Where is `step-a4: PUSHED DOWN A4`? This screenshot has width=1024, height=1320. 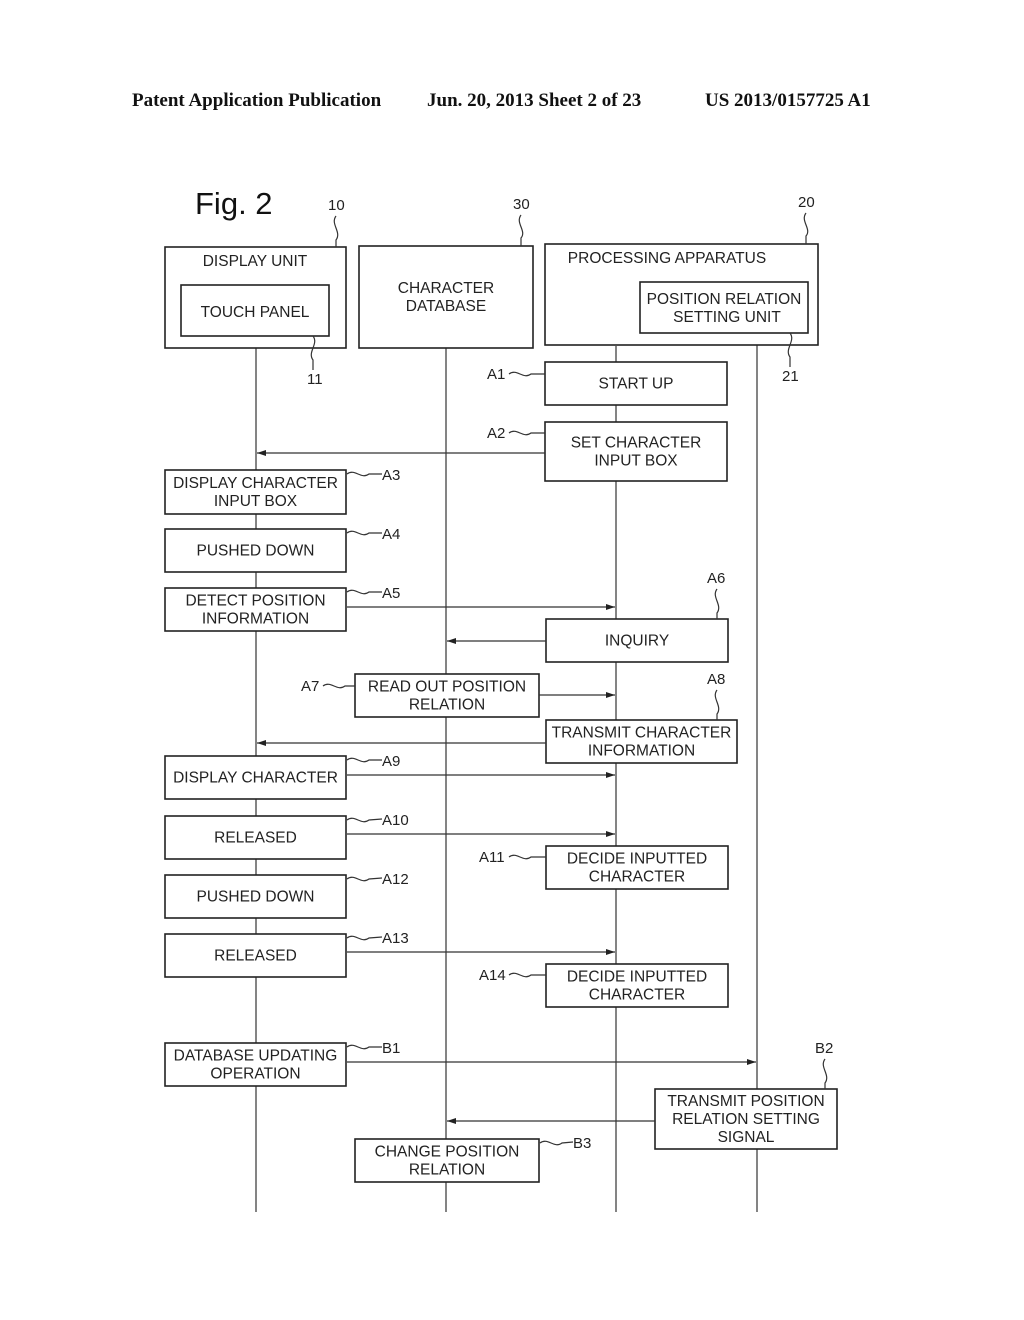 step-a4: PUSHED DOWN A4 is located at coordinates (282, 549).